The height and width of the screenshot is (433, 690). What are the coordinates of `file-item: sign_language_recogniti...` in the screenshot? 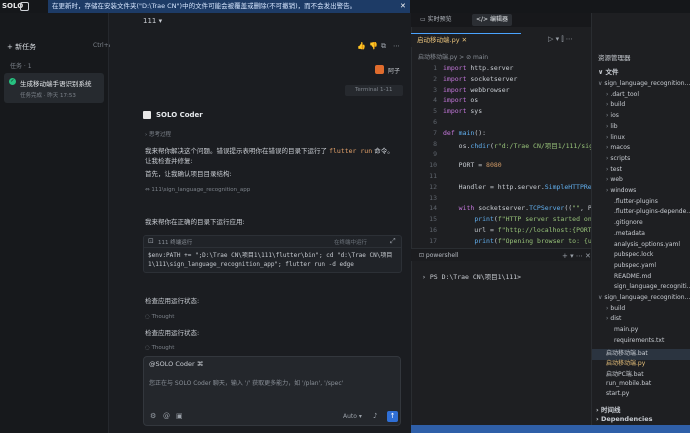 It's located at (652, 286).